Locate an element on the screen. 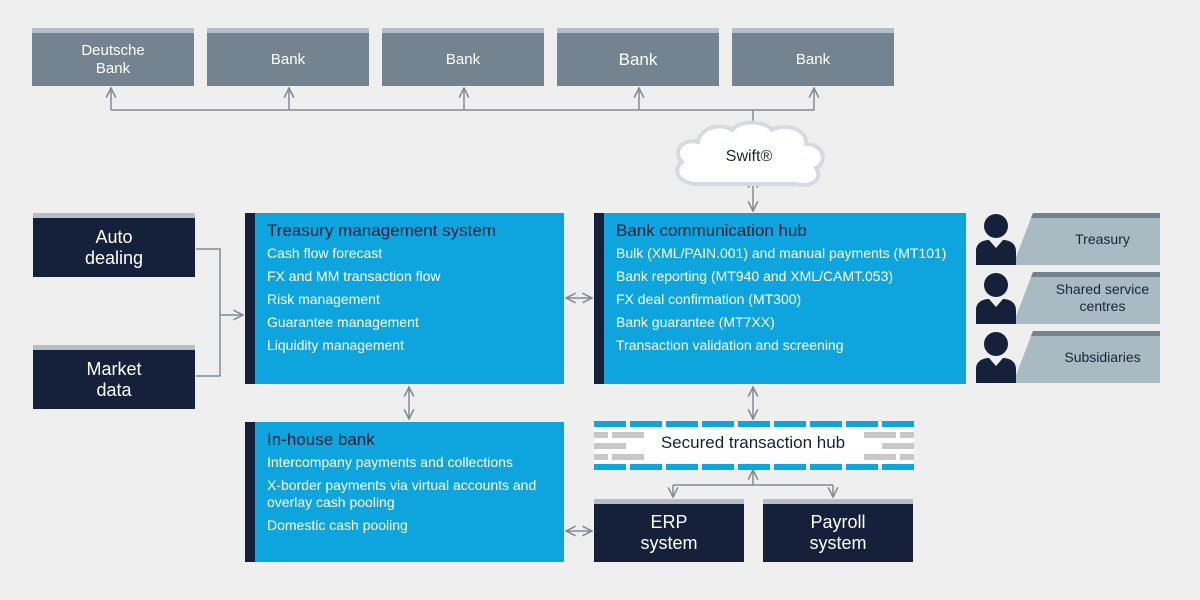 This screenshot has width=1200, height=600. ihb-item: Intercompany payments and collections is located at coordinates (390, 462).